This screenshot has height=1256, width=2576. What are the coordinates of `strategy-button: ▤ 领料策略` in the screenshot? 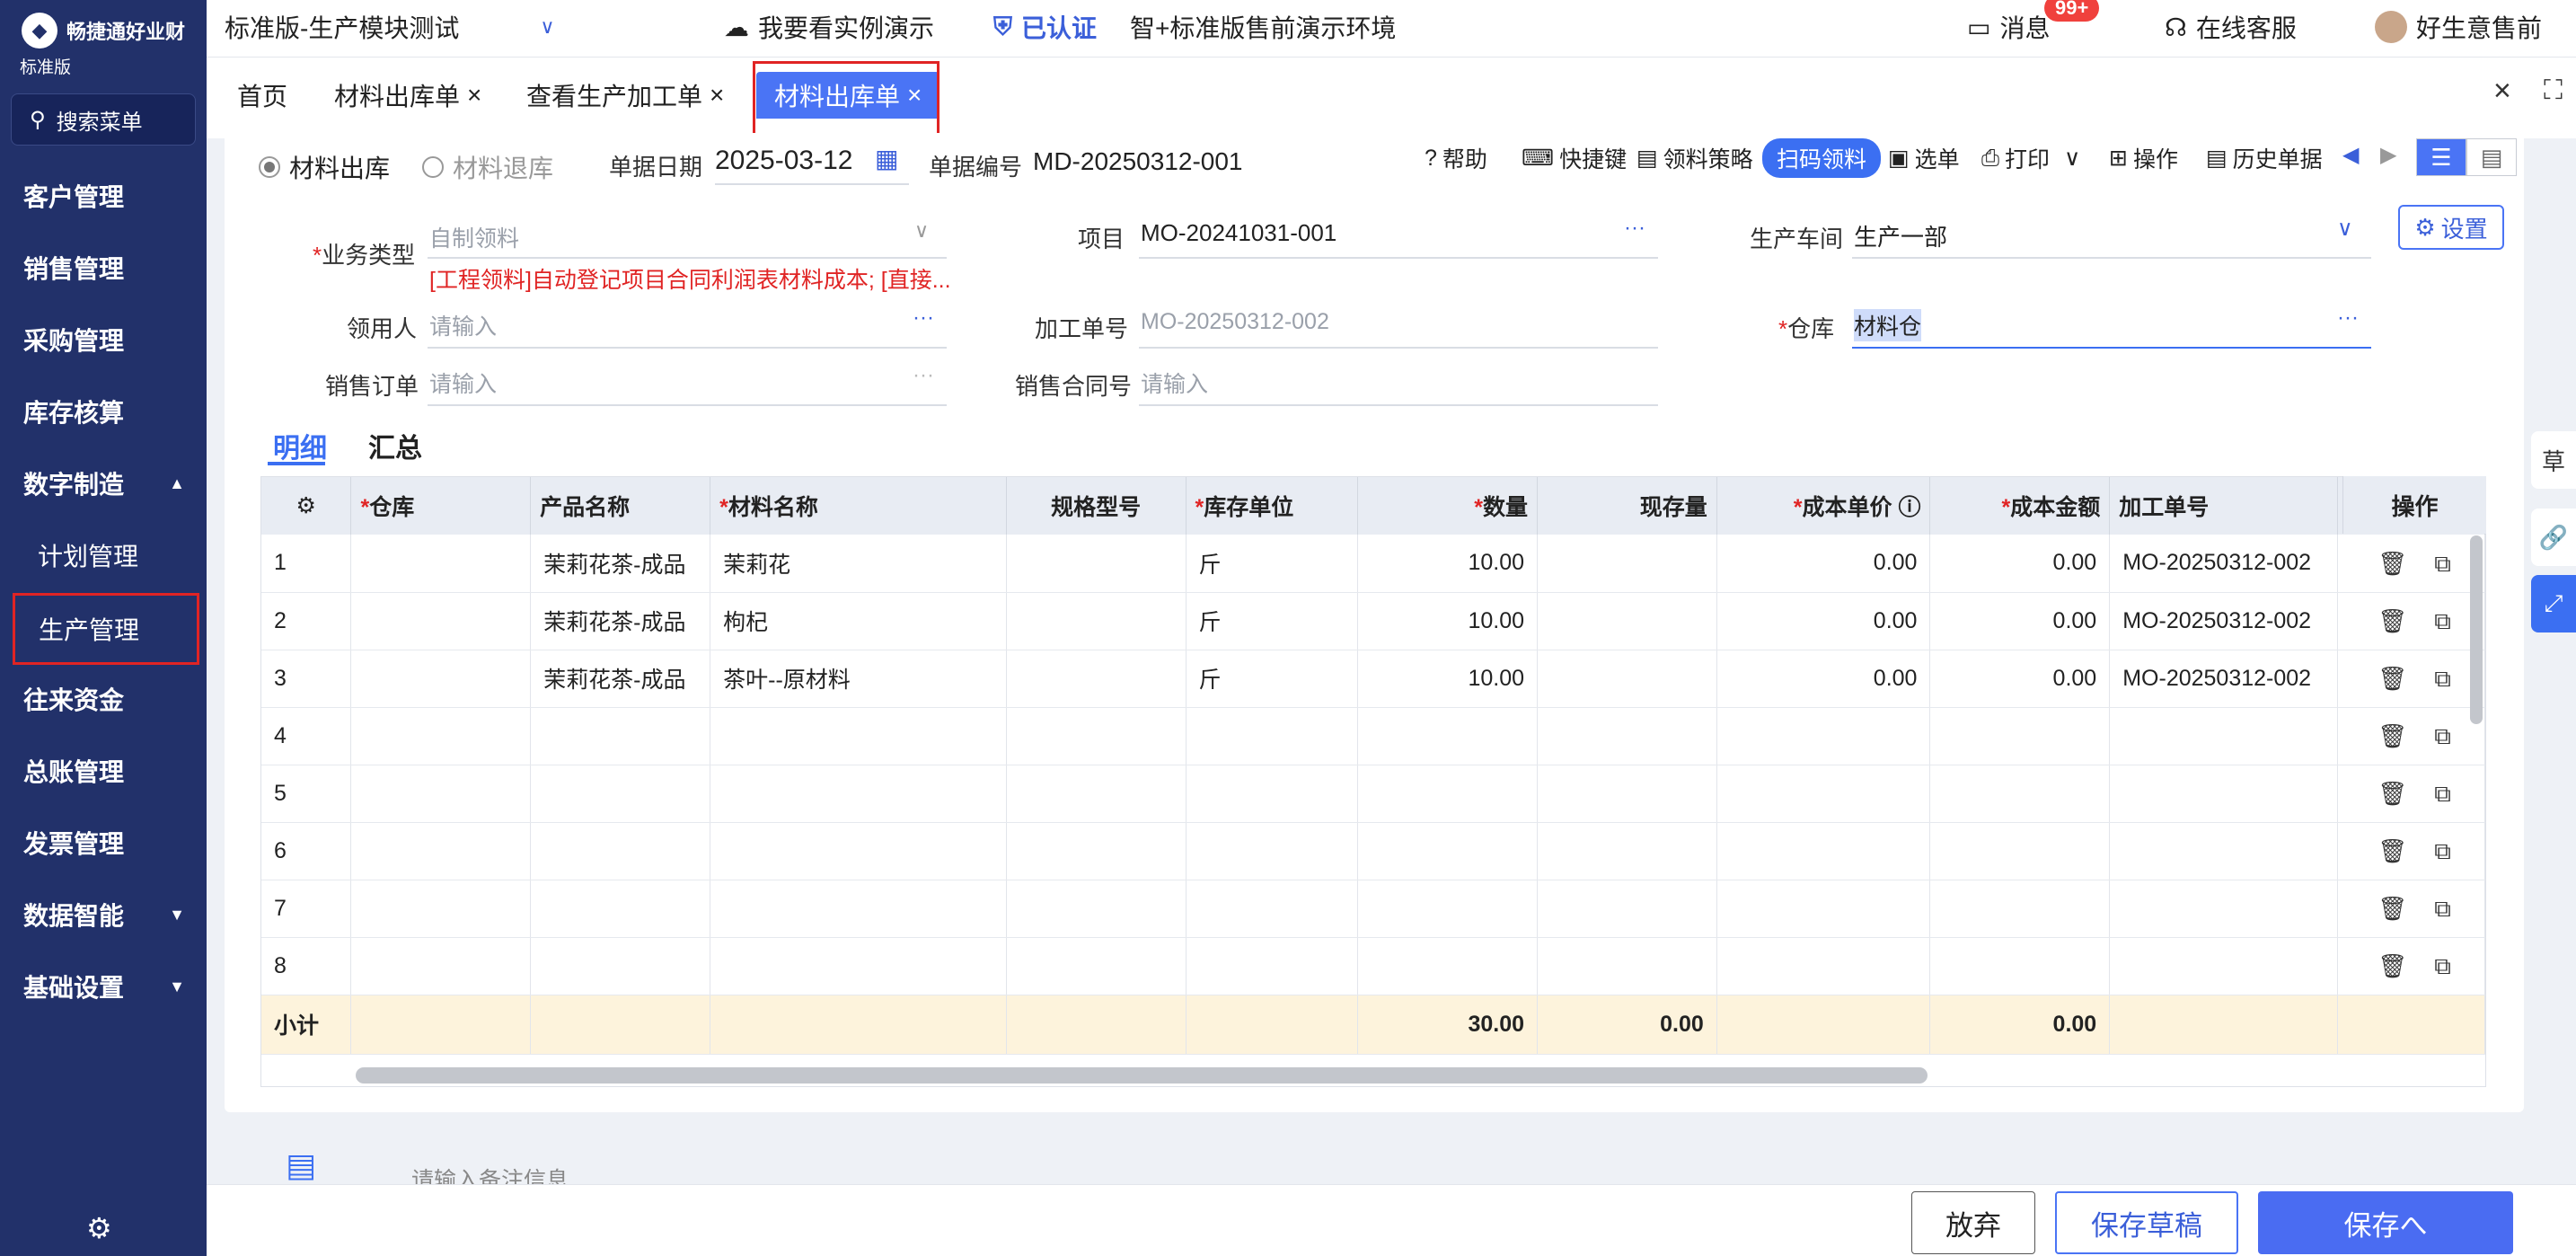 It's located at (1694, 158).